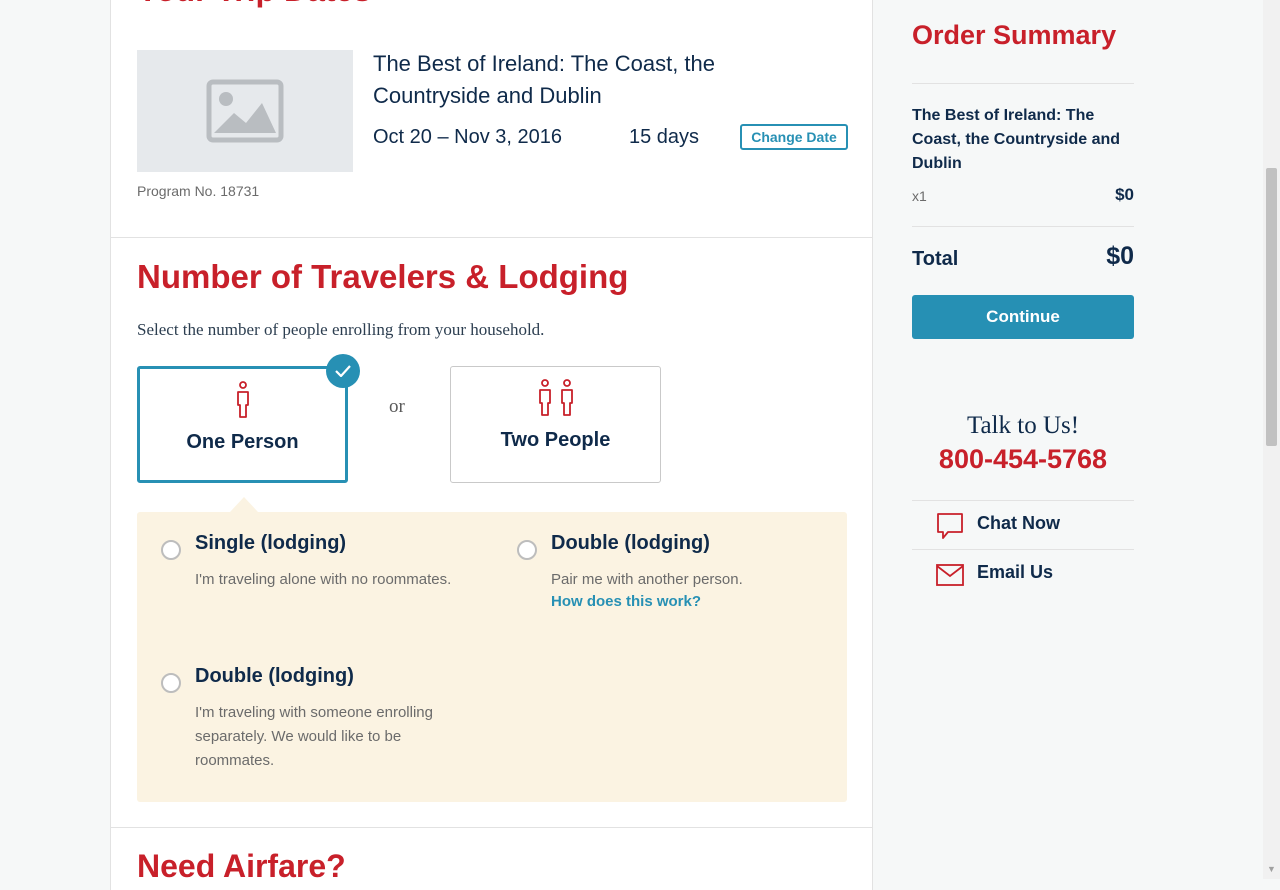  I want to click on change-date-button: Change Date, so click(794, 137).